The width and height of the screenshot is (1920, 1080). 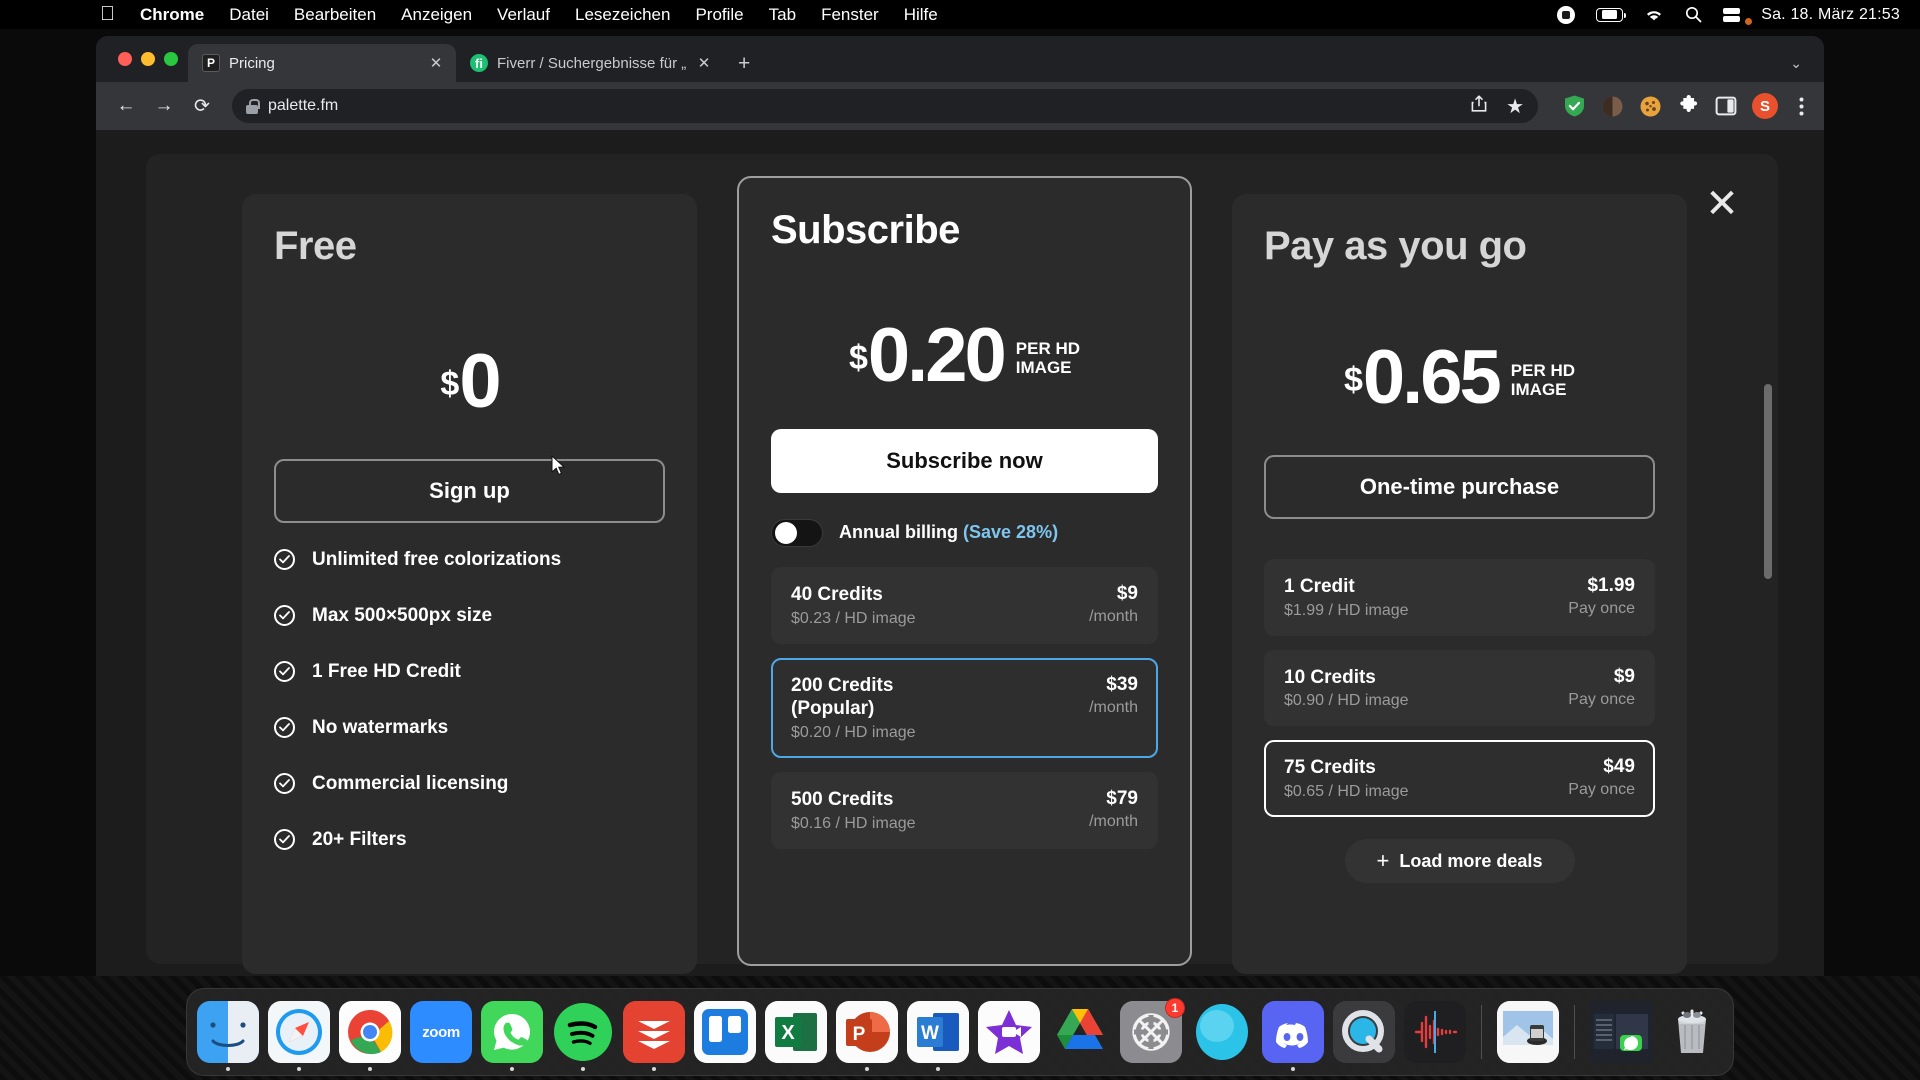 I want to click on tab-pricing: P Pricing ✕, so click(x=322, y=63).